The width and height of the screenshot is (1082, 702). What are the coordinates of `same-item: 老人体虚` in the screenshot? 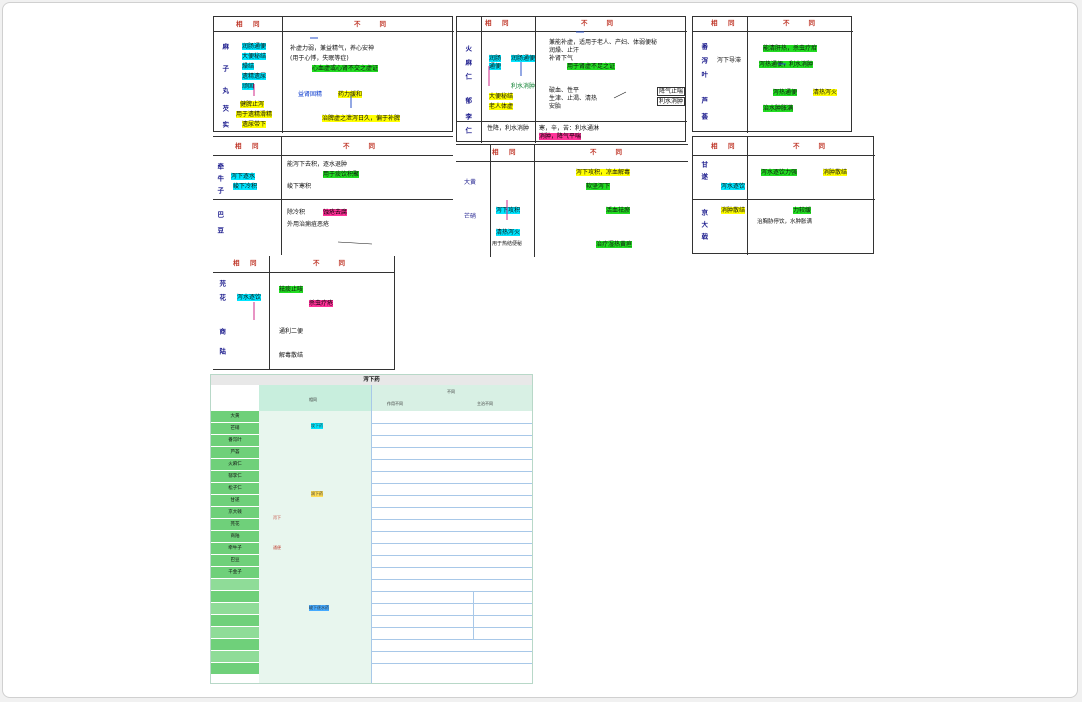 It's located at (501, 107).